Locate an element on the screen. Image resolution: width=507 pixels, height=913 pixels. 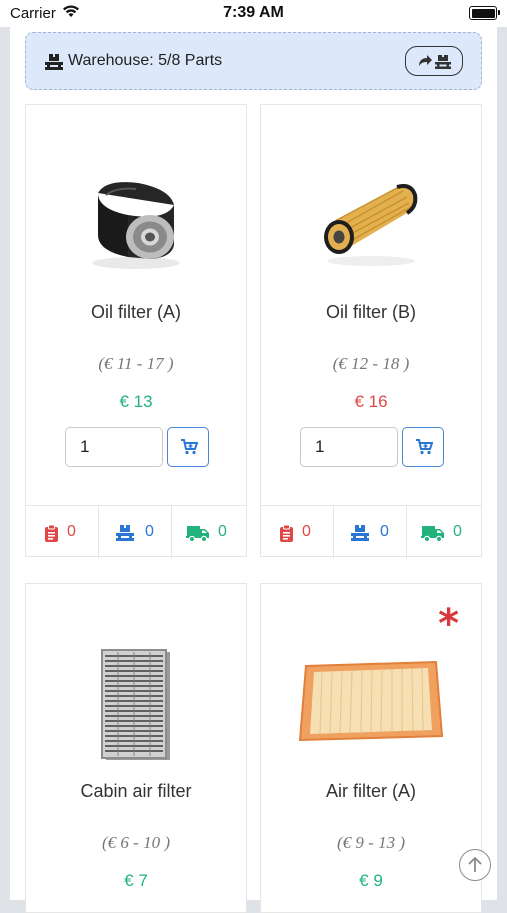
price-value: € 7 is located at coordinates (136, 880).